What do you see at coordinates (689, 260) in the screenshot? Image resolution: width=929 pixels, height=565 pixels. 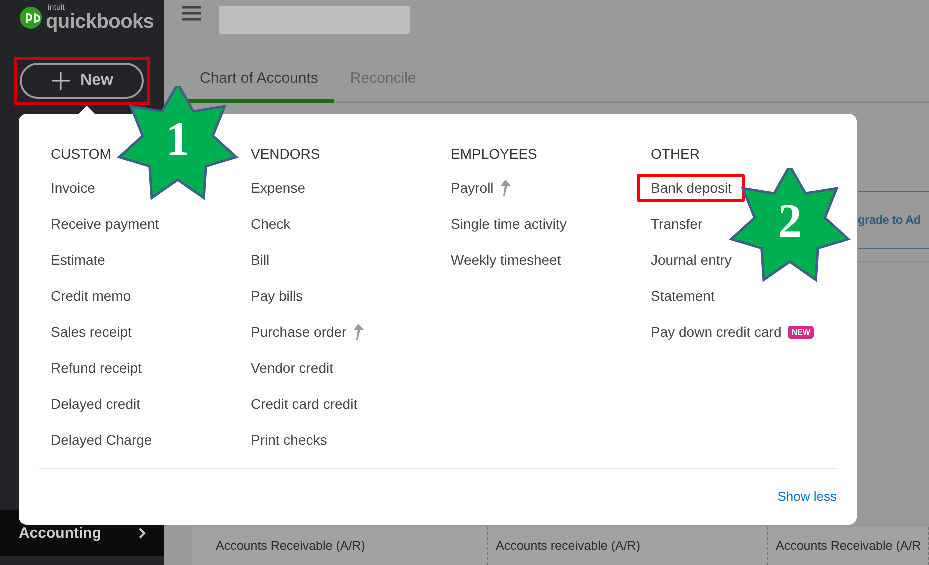 I see `menu-item: Journal entry` at bounding box center [689, 260].